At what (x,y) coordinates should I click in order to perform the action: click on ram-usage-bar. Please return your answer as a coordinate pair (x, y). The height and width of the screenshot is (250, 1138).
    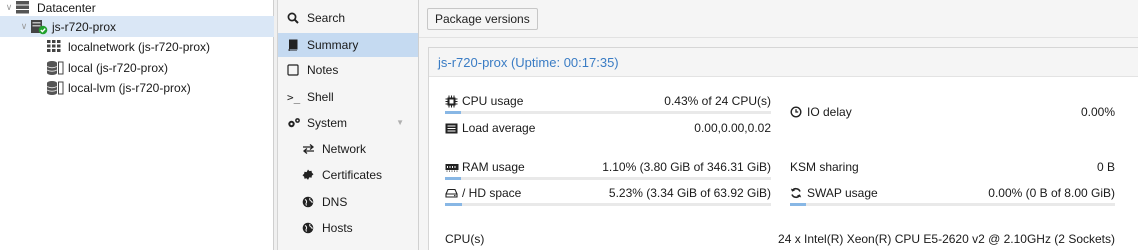
    Looking at the image, I should click on (608, 178).